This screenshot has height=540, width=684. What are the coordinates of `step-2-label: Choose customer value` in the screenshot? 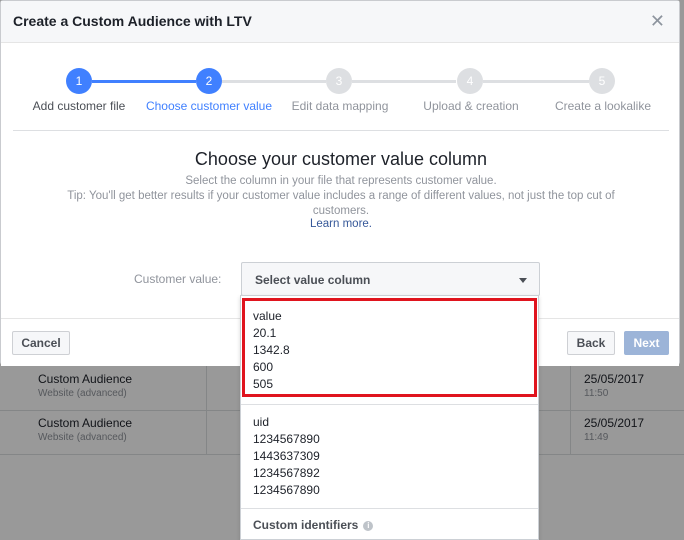 It's located at (209, 106).